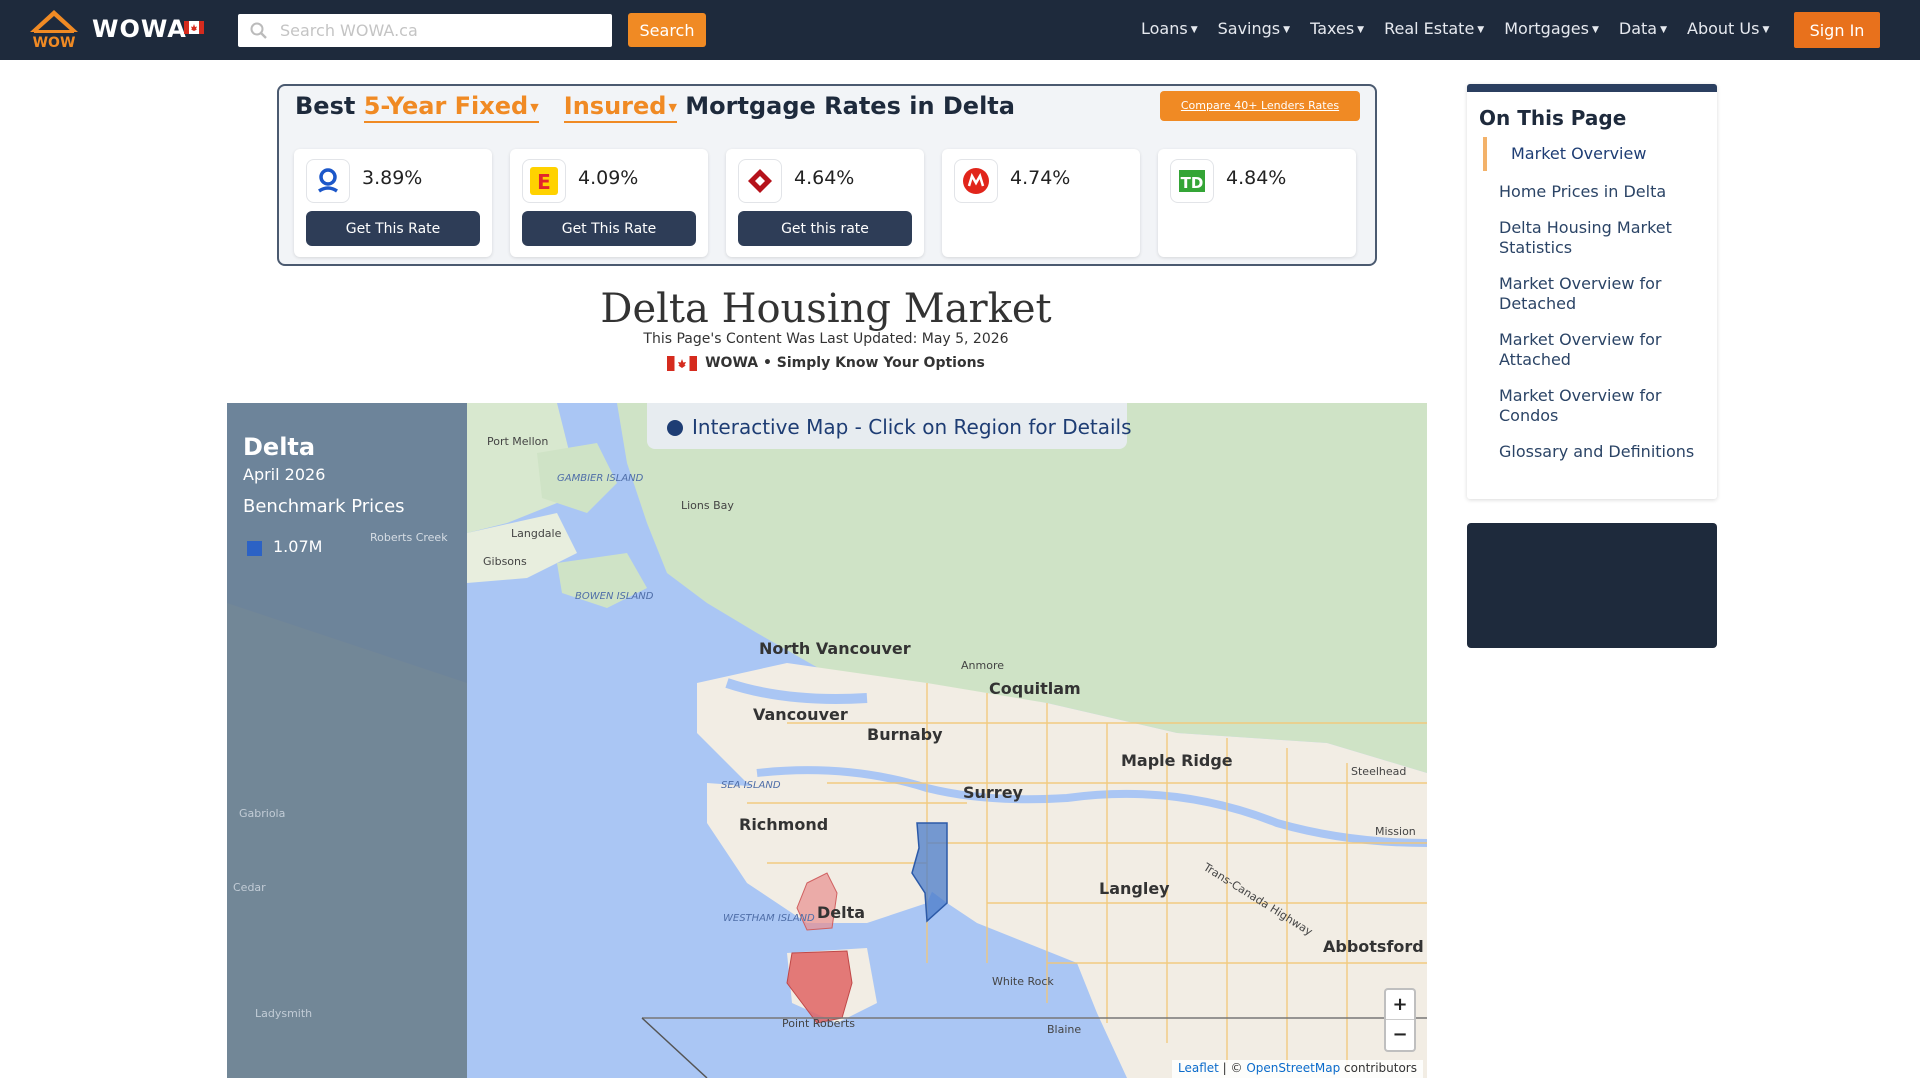 This screenshot has width=1920, height=1080. What do you see at coordinates (139, 29) in the screenshot?
I see `brand-name: WOWA` at bounding box center [139, 29].